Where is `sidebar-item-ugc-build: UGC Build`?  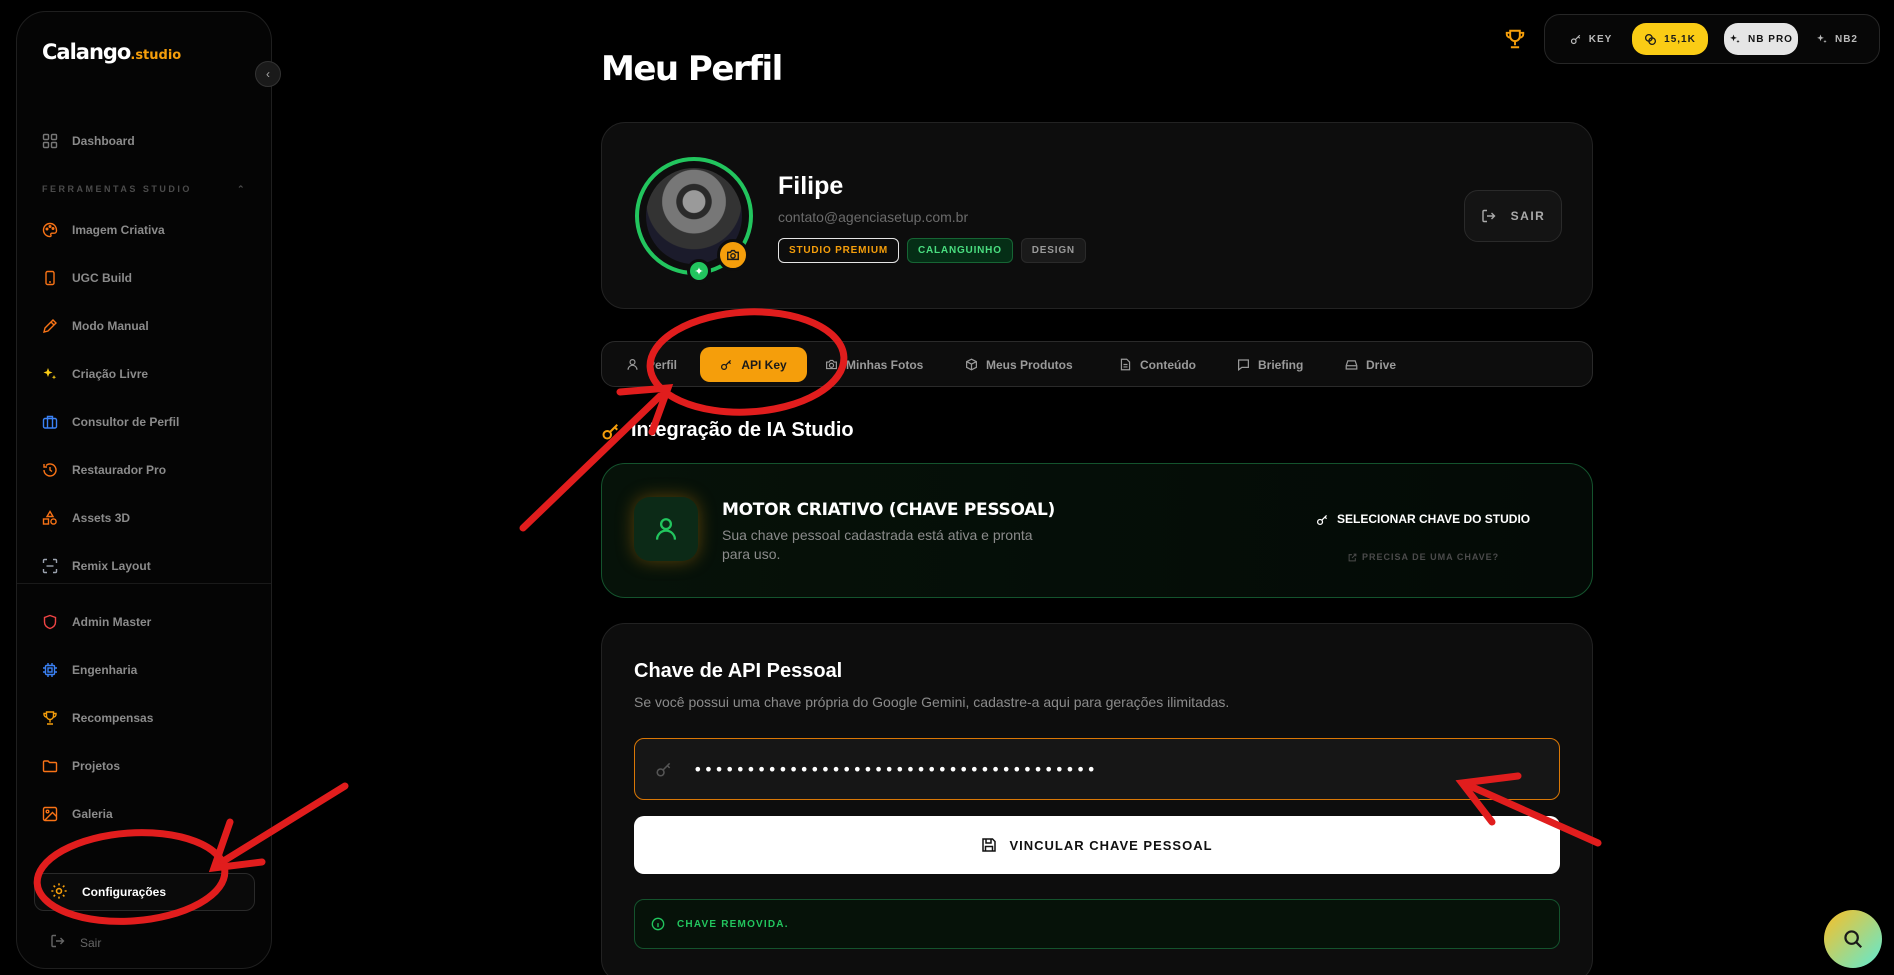 sidebar-item-ugc-build: UGC Build is located at coordinates (87, 278).